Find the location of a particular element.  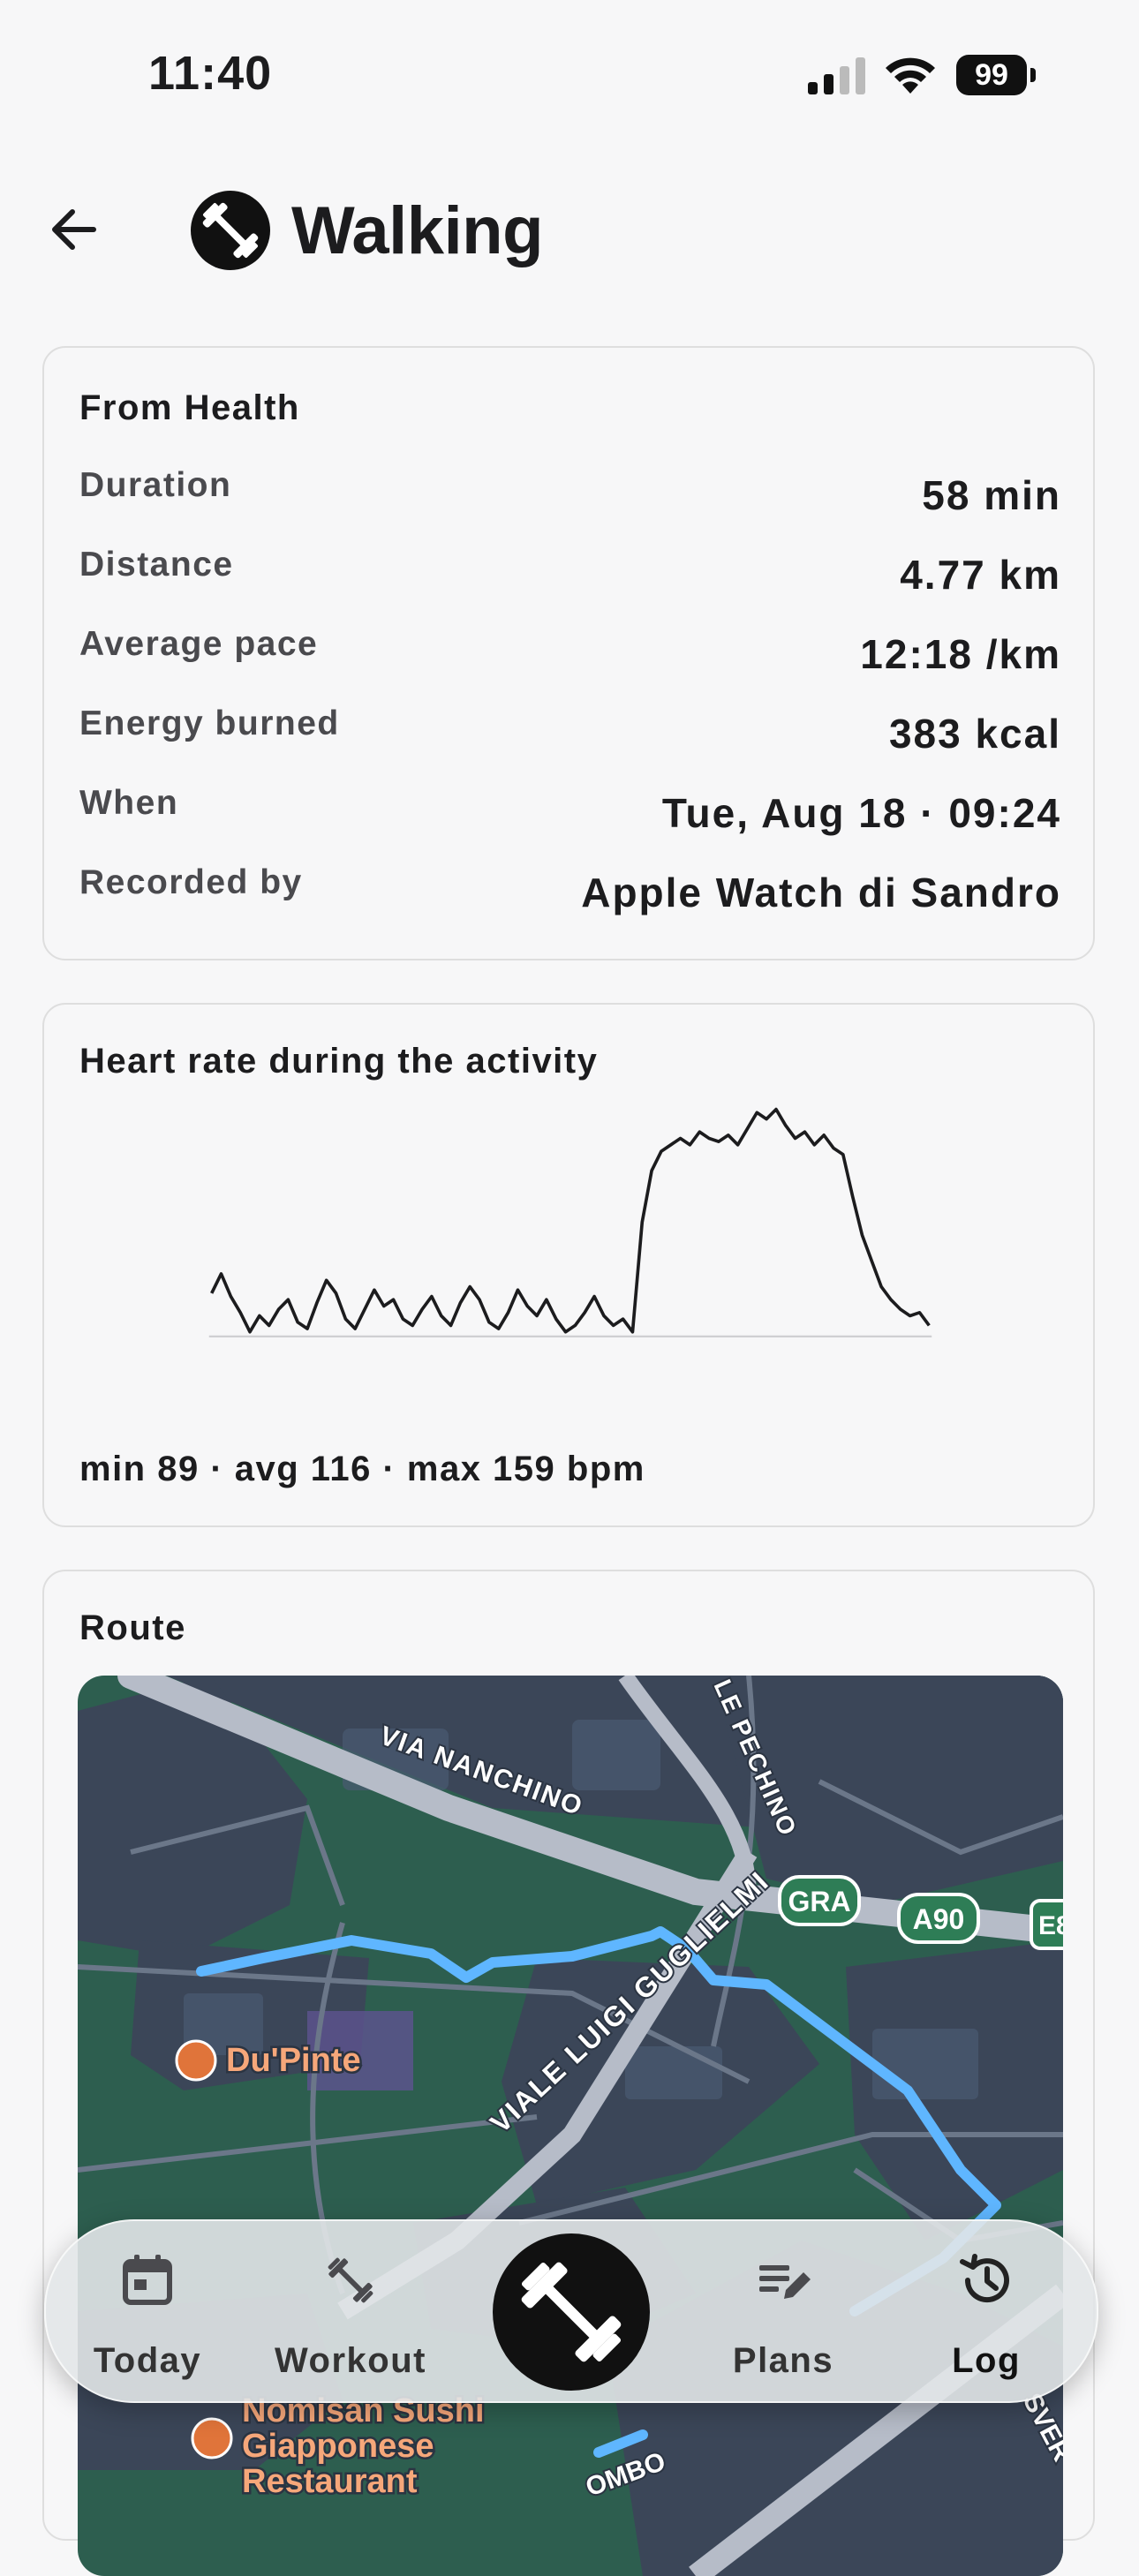

poi-nomisan-line3: Restaurant is located at coordinates (330, 2482).